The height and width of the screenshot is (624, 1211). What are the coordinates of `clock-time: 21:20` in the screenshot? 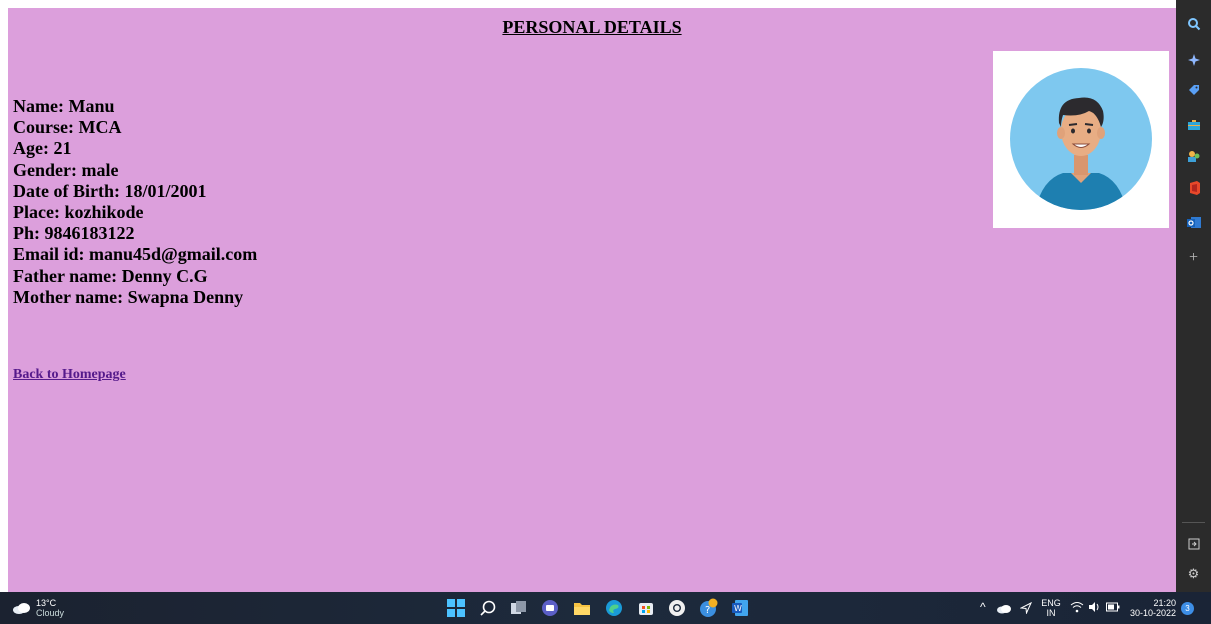 It's located at (1164, 603).